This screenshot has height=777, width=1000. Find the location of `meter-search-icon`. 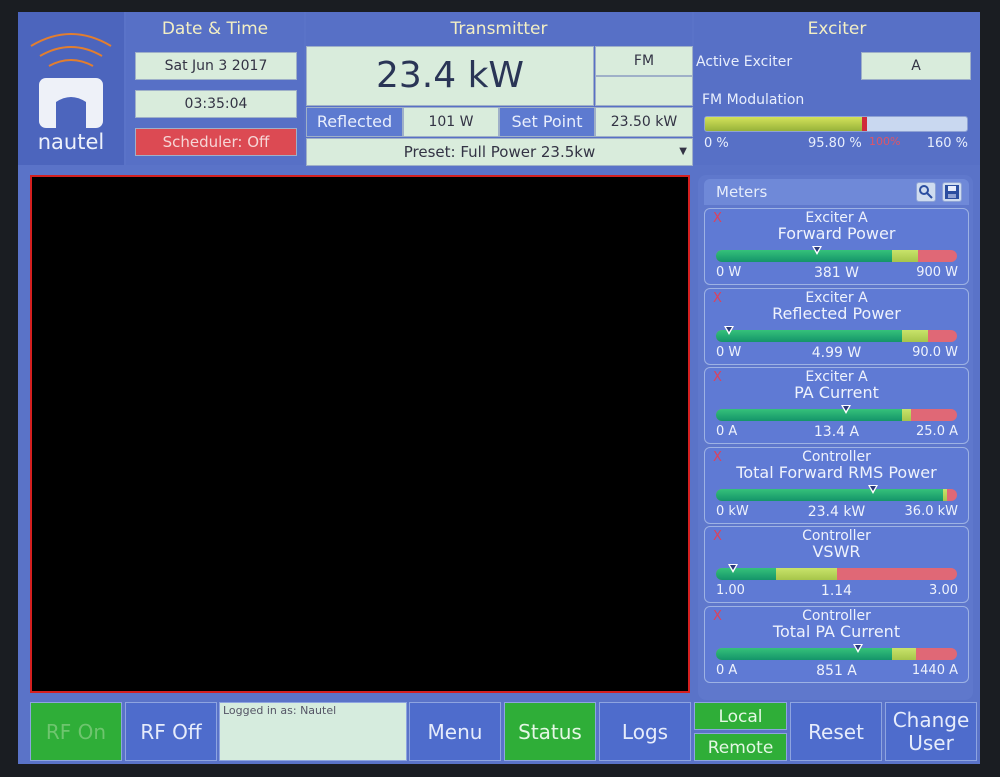

meter-search-icon is located at coordinates (926, 192).